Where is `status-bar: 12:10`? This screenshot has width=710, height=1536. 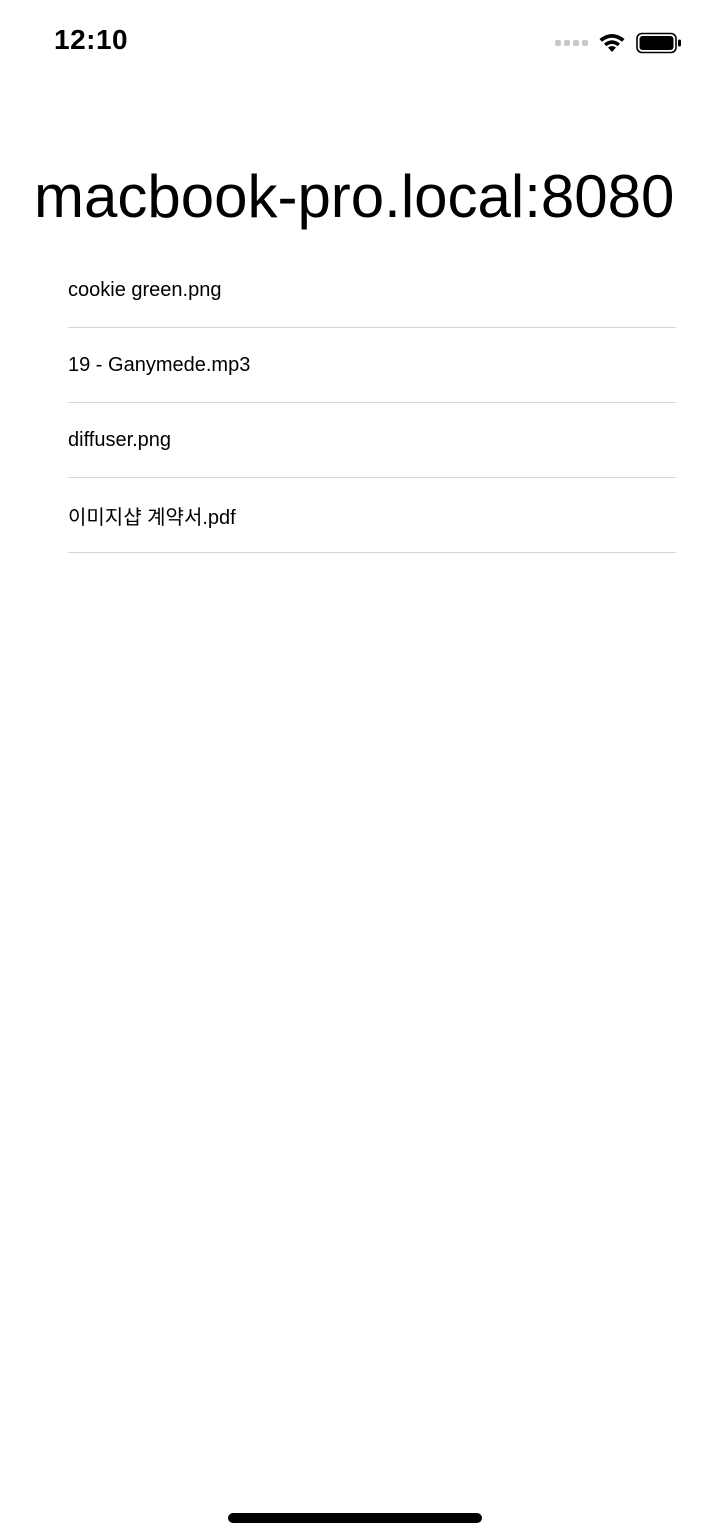
status-bar: 12:10 is located at coordinates (355, 44).